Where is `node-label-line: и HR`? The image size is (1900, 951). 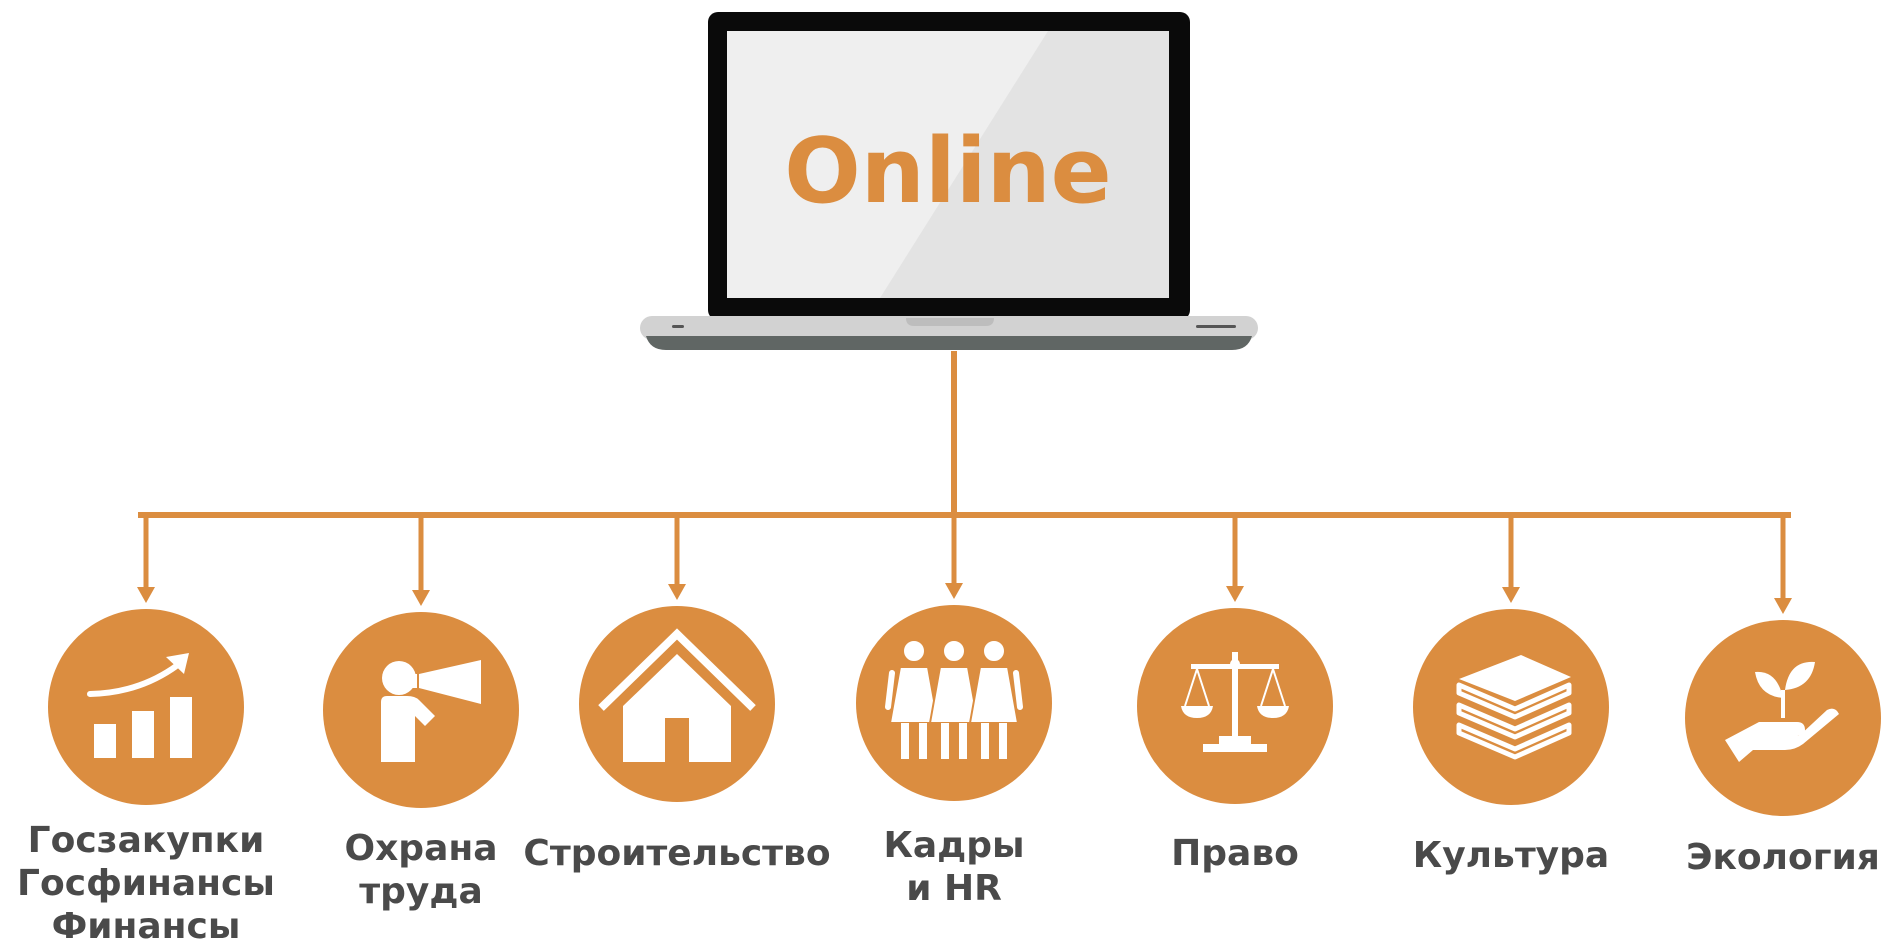
node-label-line: и HR is located at coordinates (954, 888).